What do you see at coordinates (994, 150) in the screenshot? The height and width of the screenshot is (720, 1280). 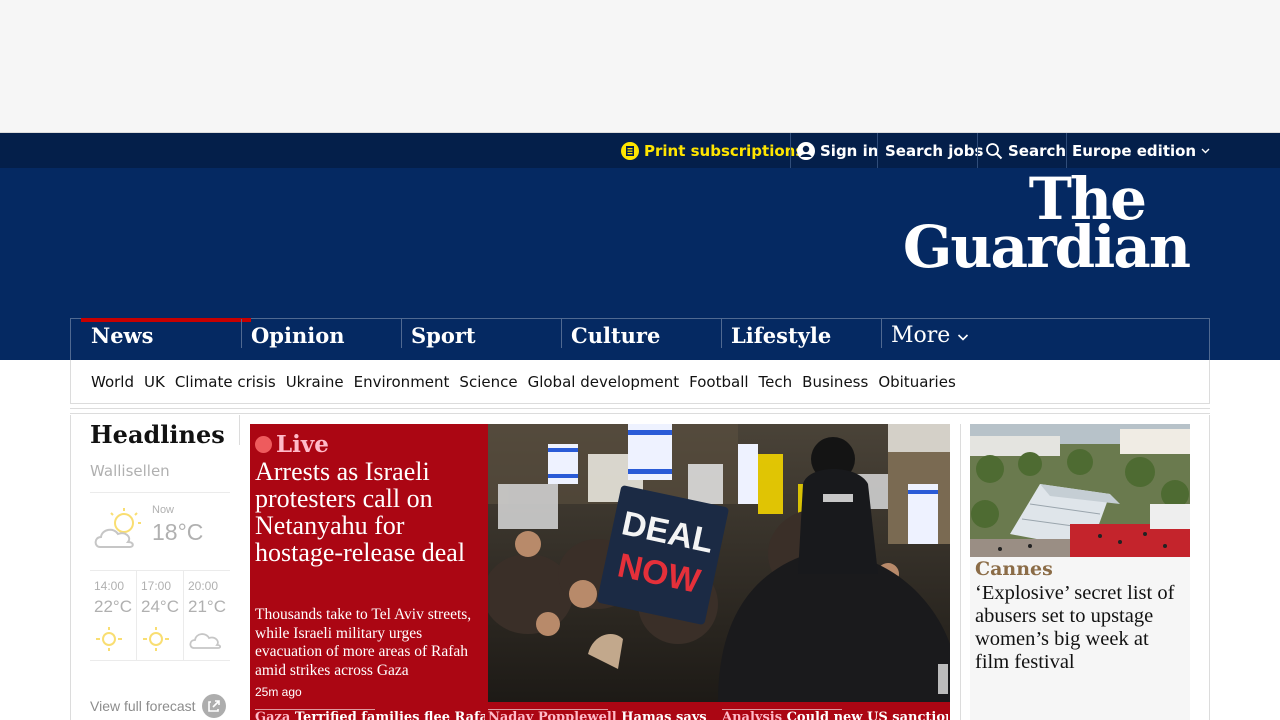 I see `search-icon` at bounding box center [994, 150].